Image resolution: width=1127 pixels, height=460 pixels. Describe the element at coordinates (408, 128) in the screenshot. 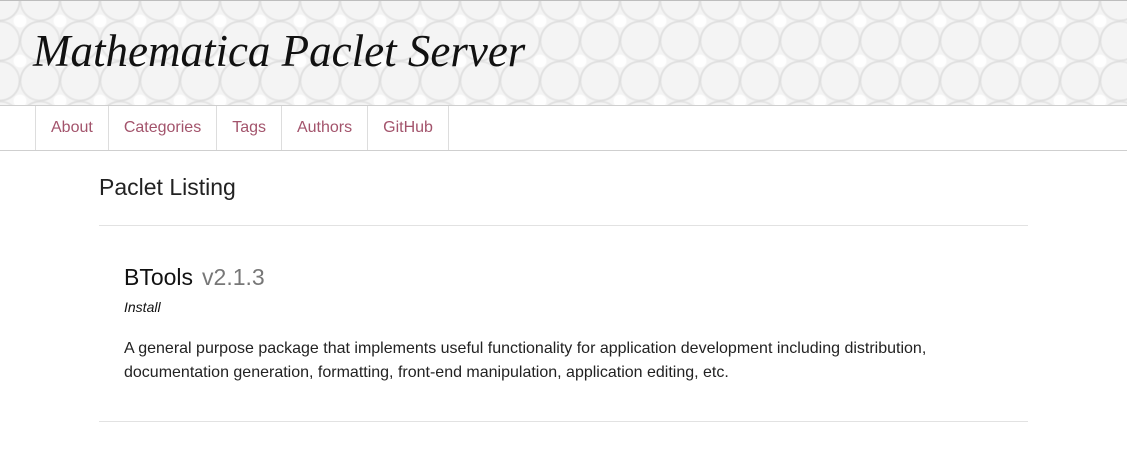

I see `nav-item-github: GitHub` at that location.